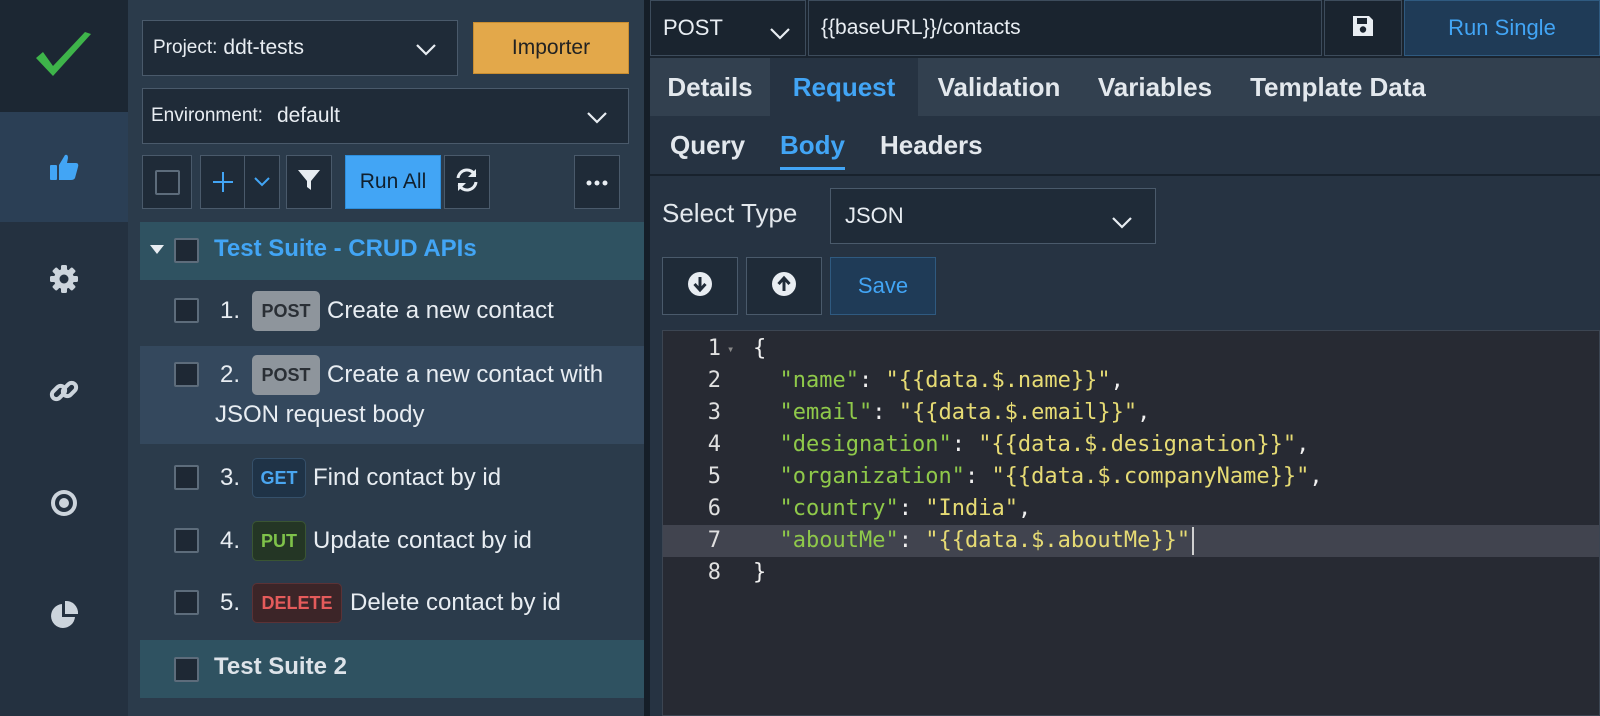 This screenshot has width=1600, height=716. I want to click on json-key: "designation", so click(865, 444).